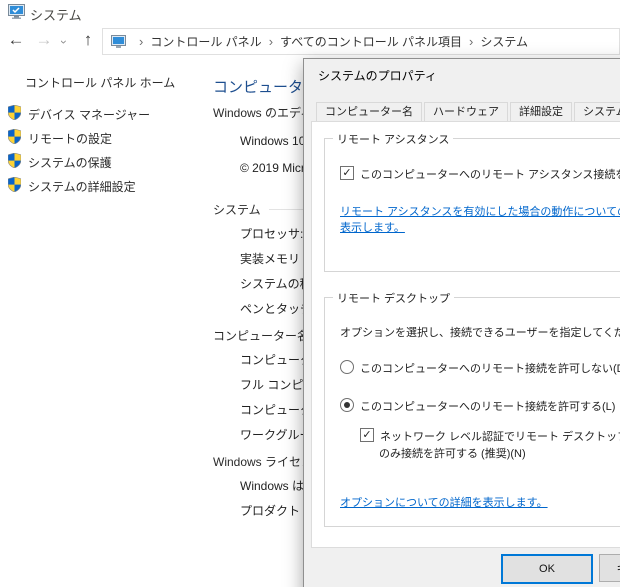 This screenshot has height=587, width=620. What do you see at coordinates (488, 407) in the screenshot?
I see `allow-radio-label: このコンピューターへのリモート接続を許可する(L)` at bounding box center [488, 407].